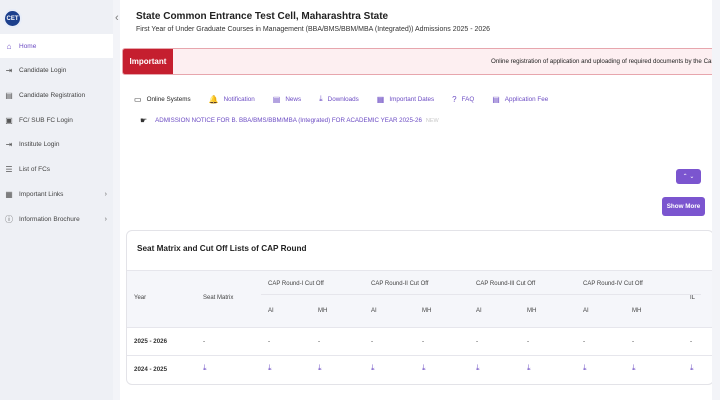 The image size is (720, 400). Describe the element at coordinates (688, 176) in the screenshot. I see `scroll-arrows-button: ⌃ ⌄` at that location.